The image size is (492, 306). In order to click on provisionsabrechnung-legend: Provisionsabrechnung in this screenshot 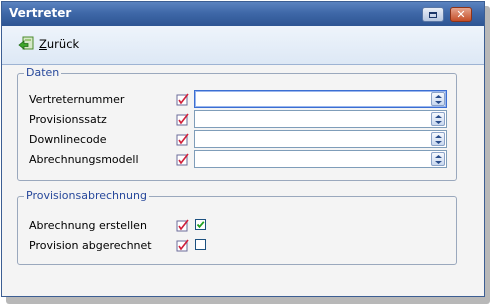, I will do `click(86, 196)`.